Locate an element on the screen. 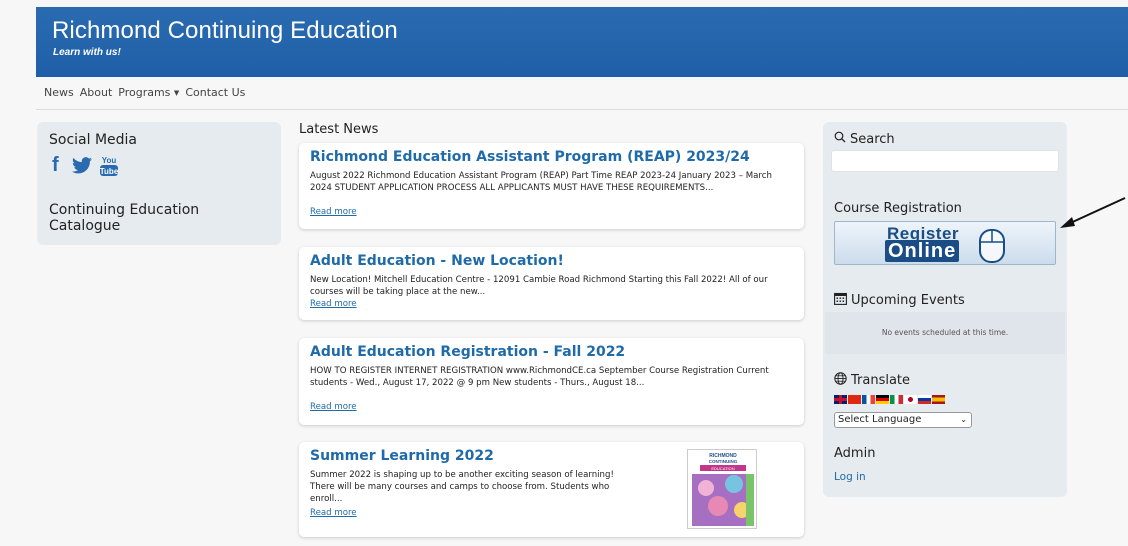 The image size is (1128, 546). youtube-icon-text-top: You is located at coordinates (109, 160).